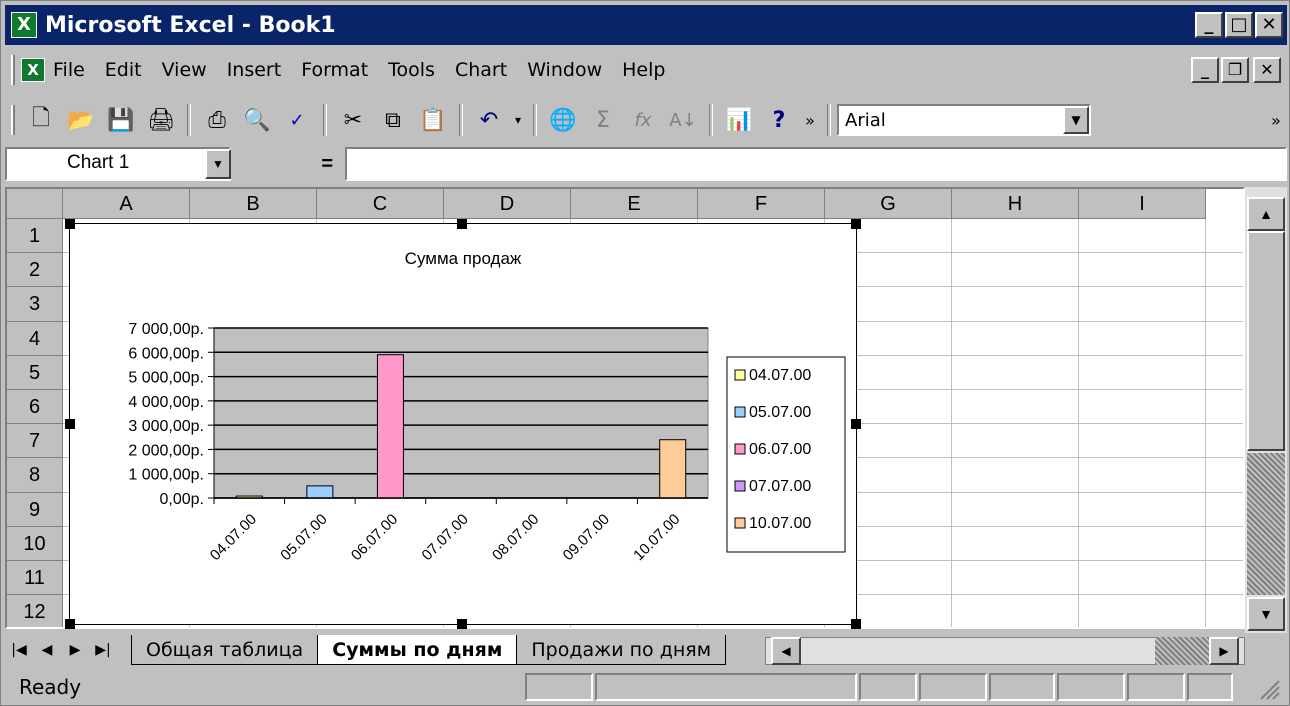 The height and width of the screenshot is (706, 1290). Describe the element at coordinates (564, 70) in the screenshot. I see `menu-window: Window` at that location.